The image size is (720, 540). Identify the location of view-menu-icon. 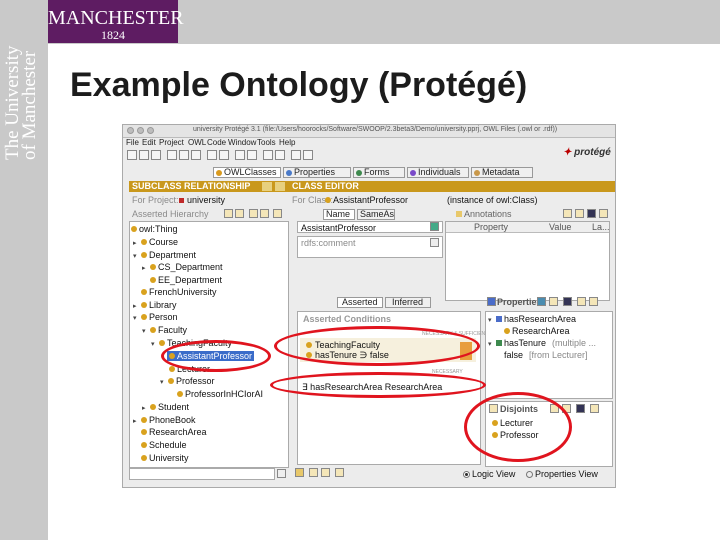
(267, 186).